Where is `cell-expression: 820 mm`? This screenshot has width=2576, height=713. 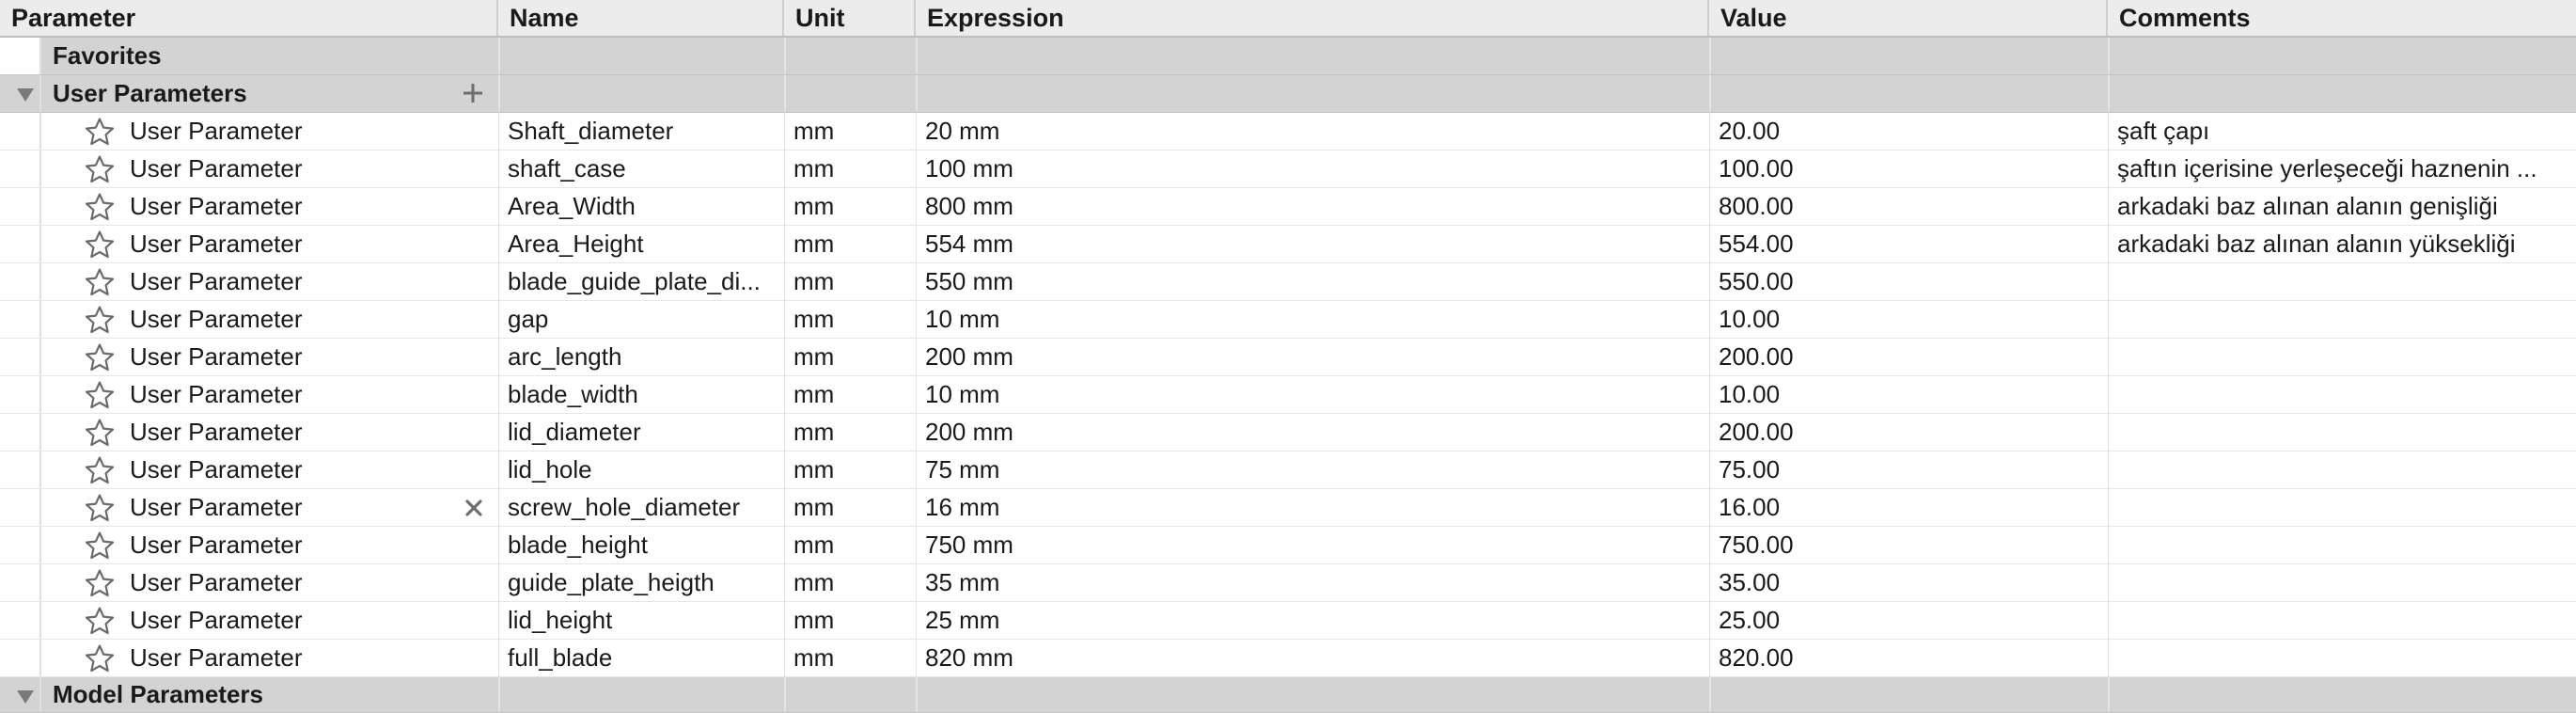
cell-expression: 820 mm is located at coordinates (1313, 658).